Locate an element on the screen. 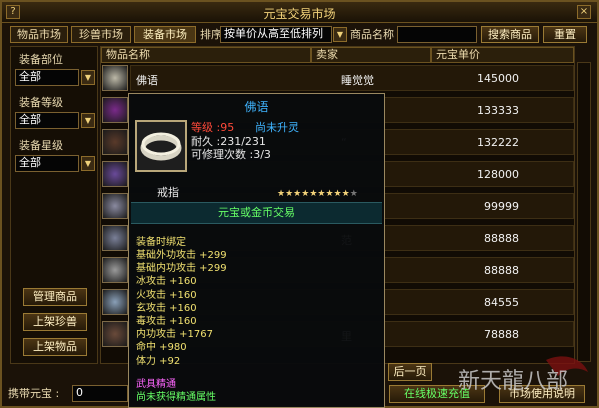  unit-price: 132222 is located at coordinates (498, 142).